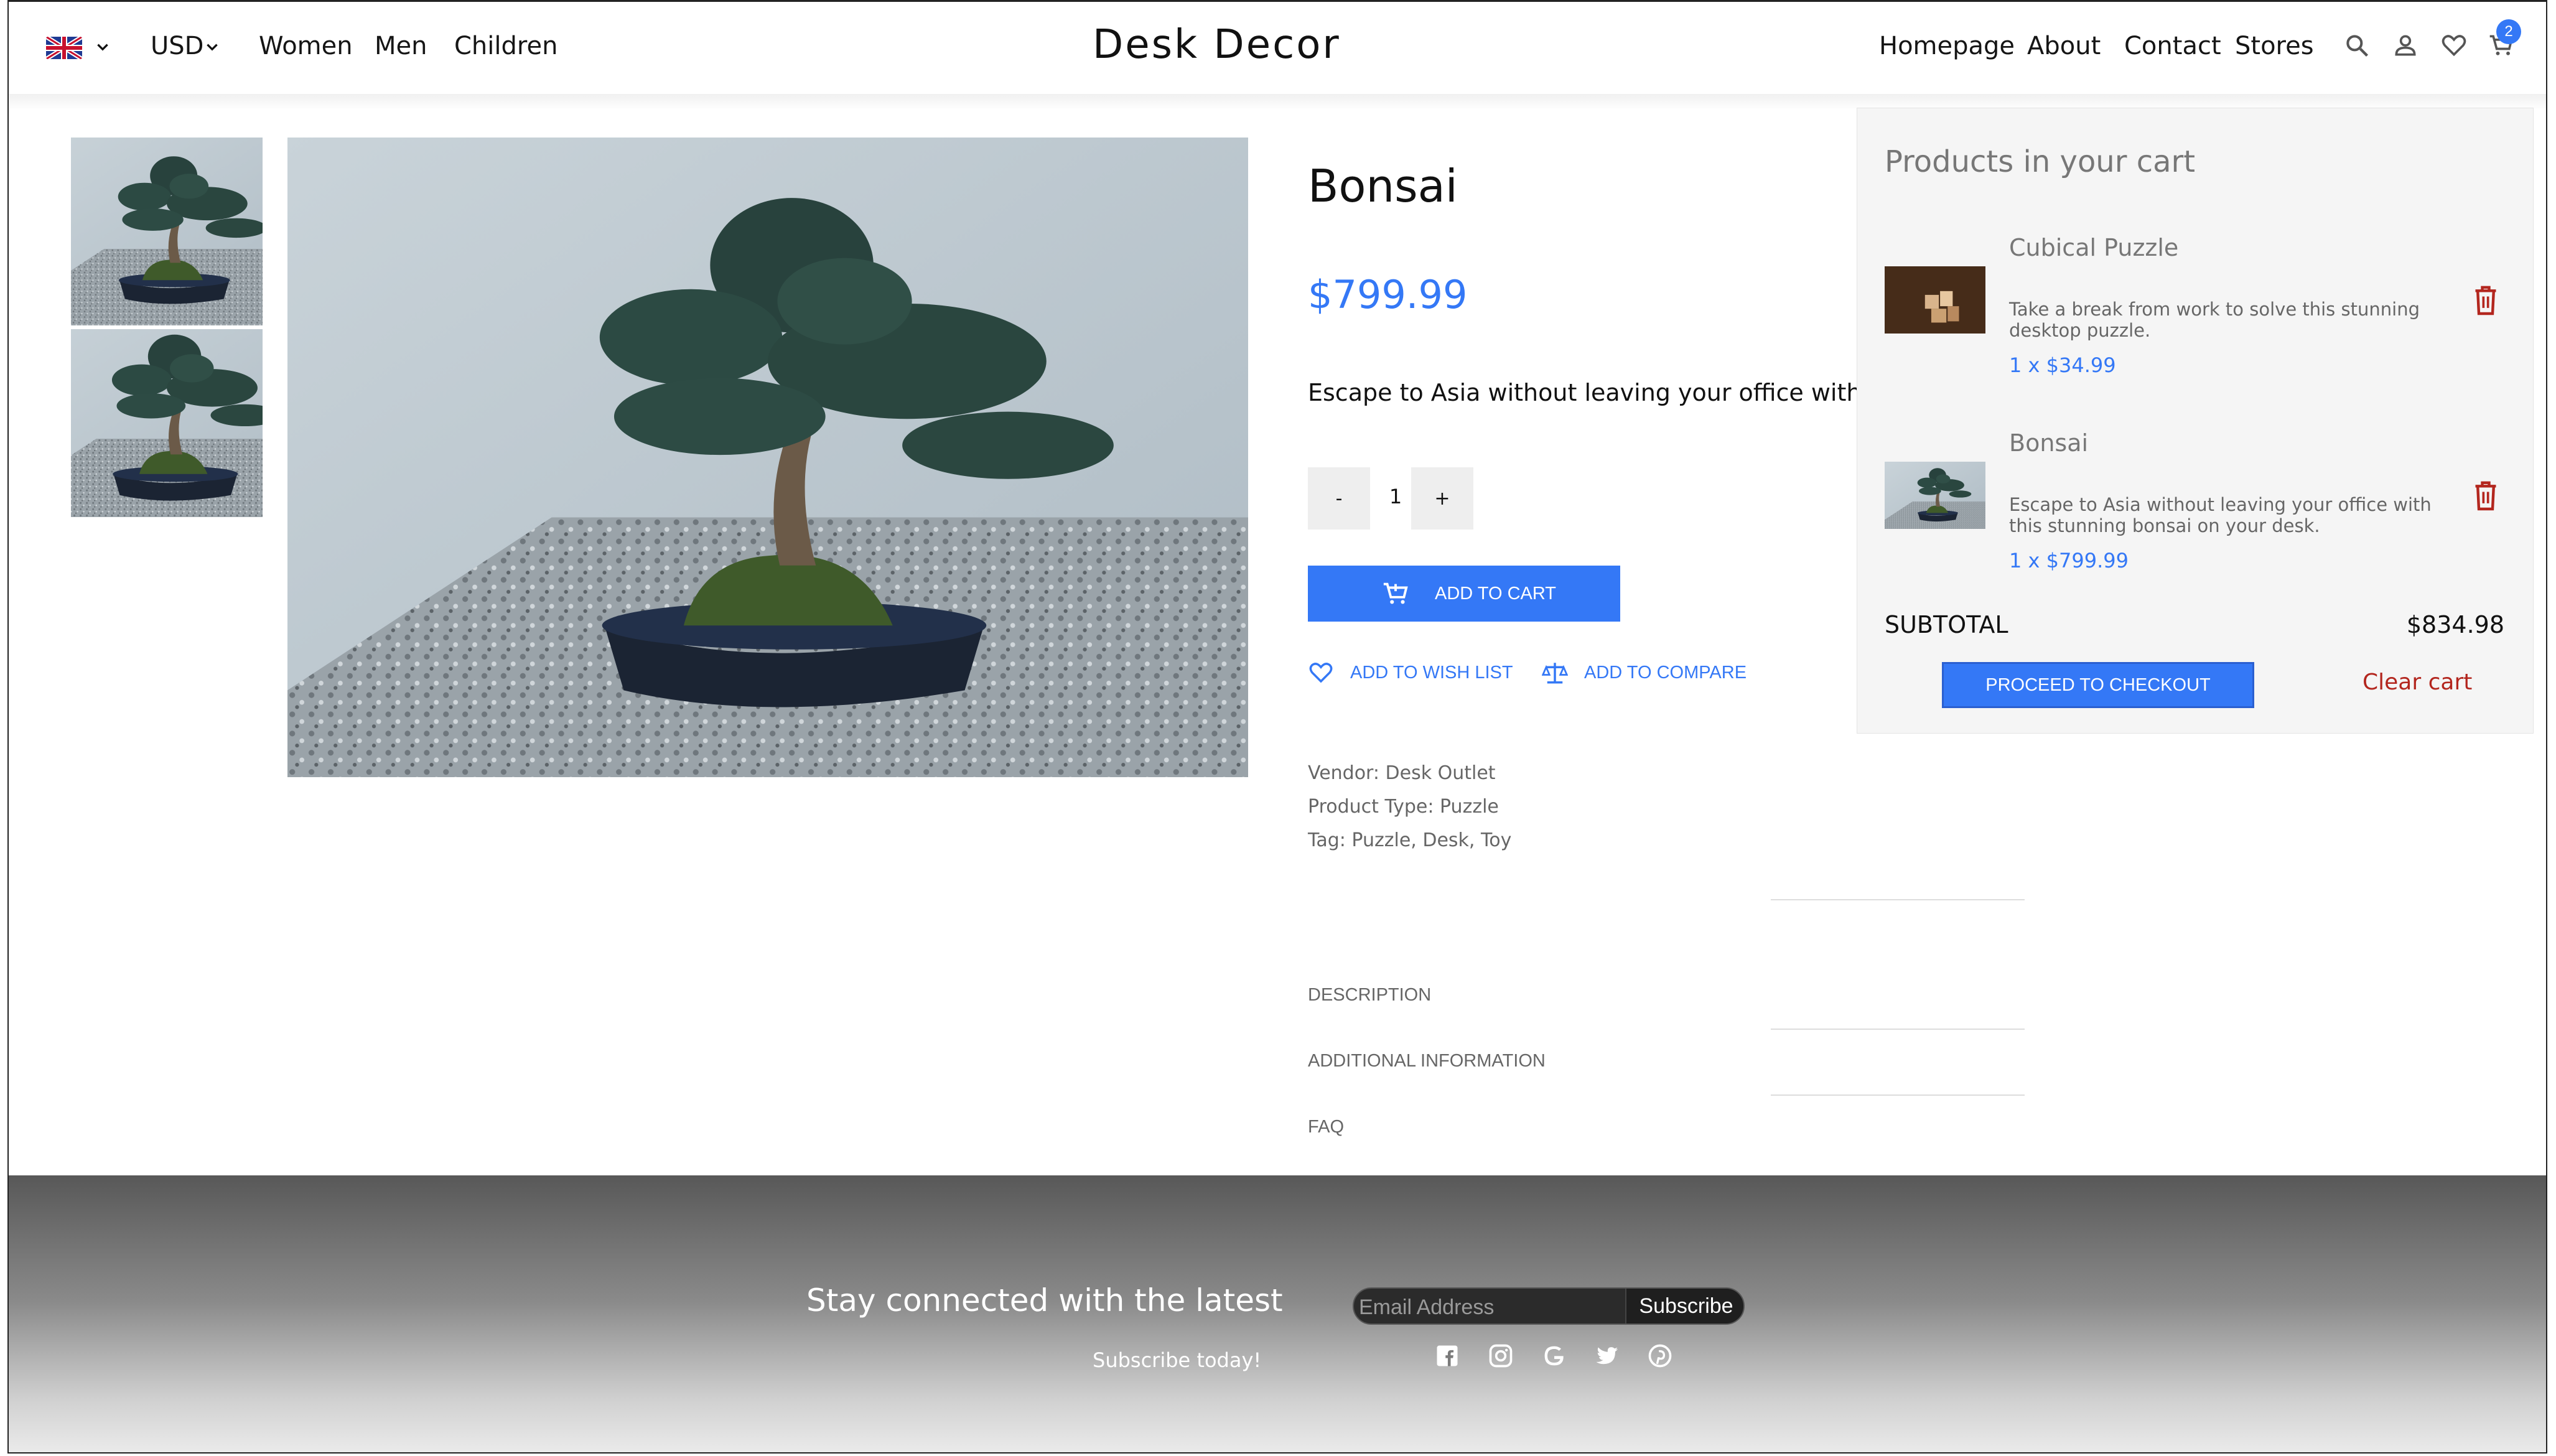 The image size is (2556, 1456). What do you see at coordinates (1500, 1356) in the screenshot?
I see `instagram-icon` at bounding box center [1500, 1356].